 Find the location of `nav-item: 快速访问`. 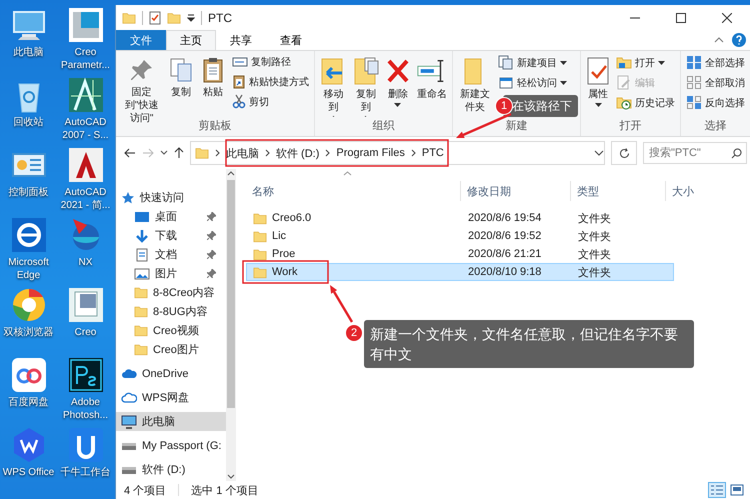

nav-item: 快速访问 is located at coordinates (171, 197).